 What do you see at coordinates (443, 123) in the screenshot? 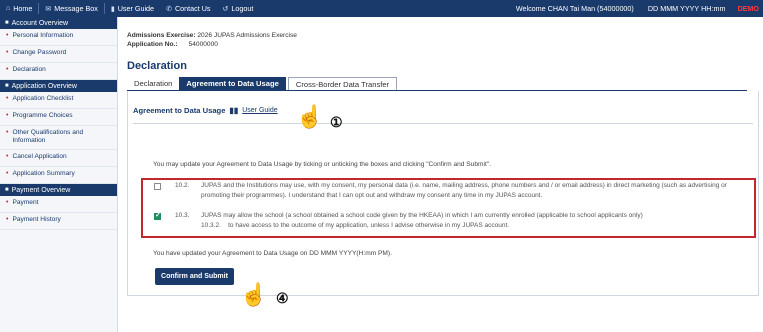
I see `section-divider` at bounding box center [443, 123].